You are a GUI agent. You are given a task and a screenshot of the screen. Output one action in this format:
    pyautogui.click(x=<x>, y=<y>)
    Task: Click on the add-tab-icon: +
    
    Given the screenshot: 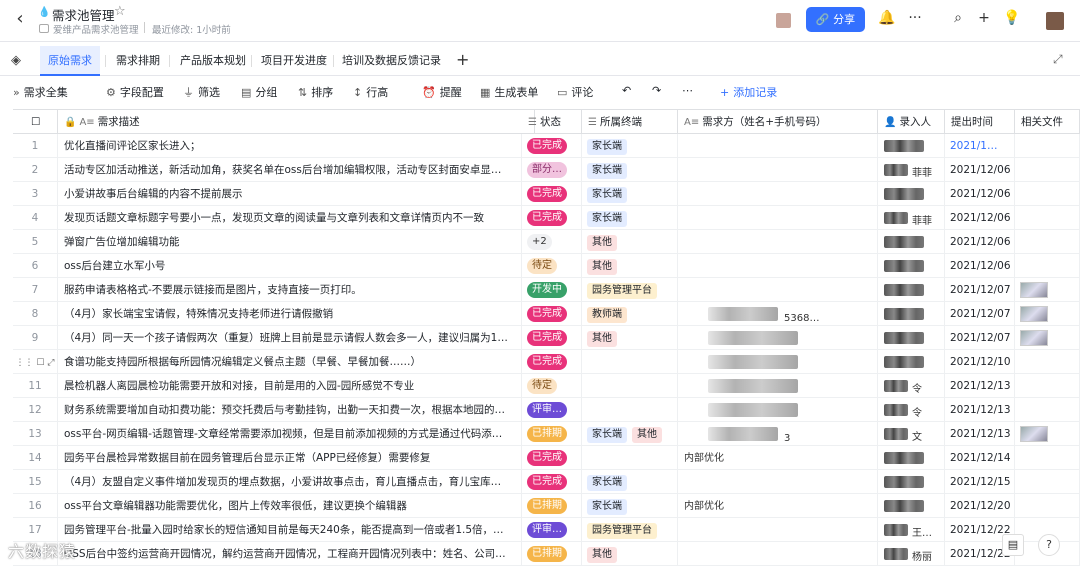 What is the action you would take?
    pyautogui.click(x=462, y=59)
    